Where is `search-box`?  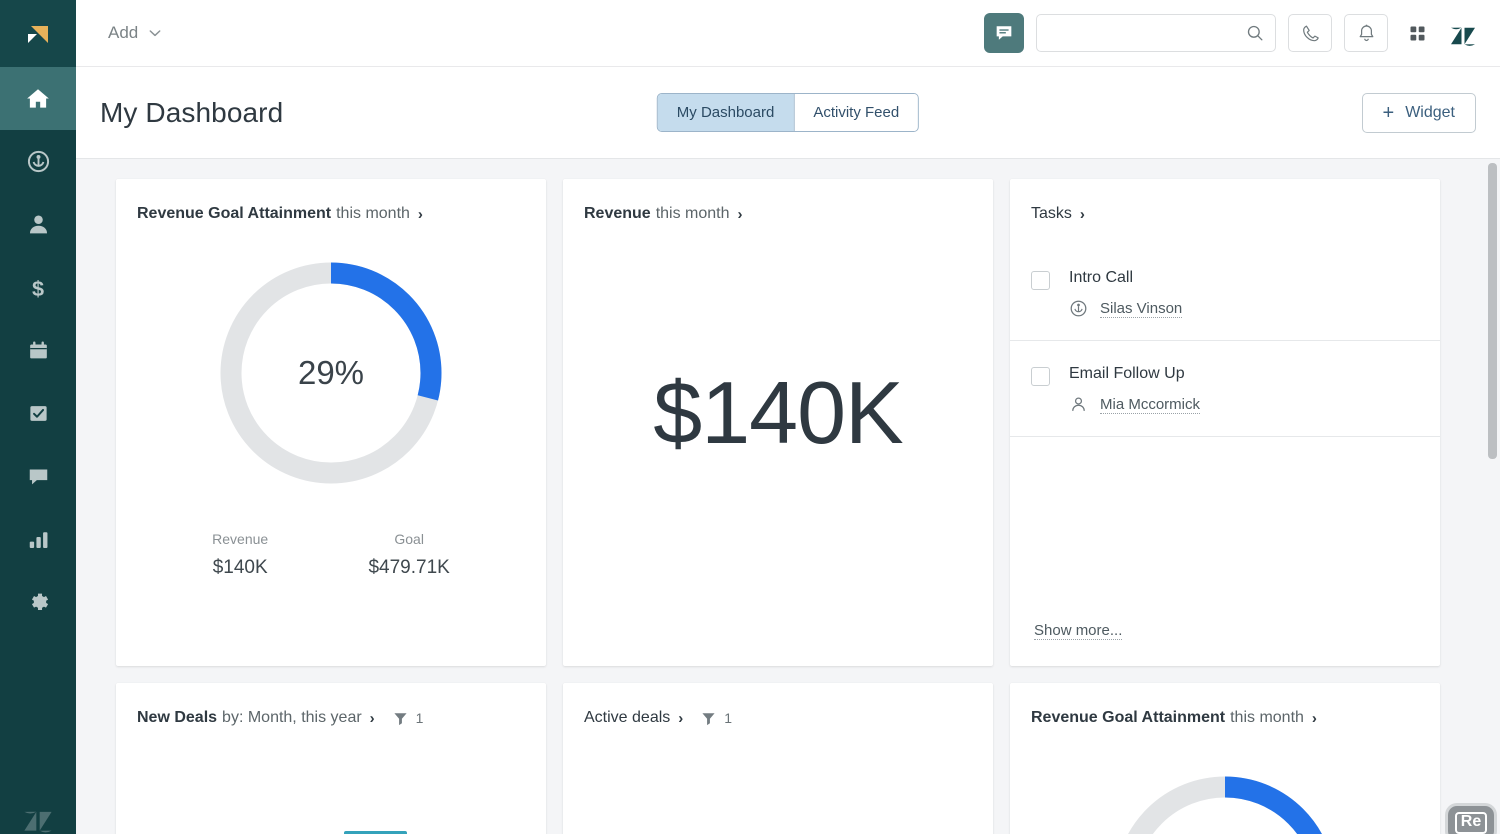
search-box is located at coordinates (1156, 33).